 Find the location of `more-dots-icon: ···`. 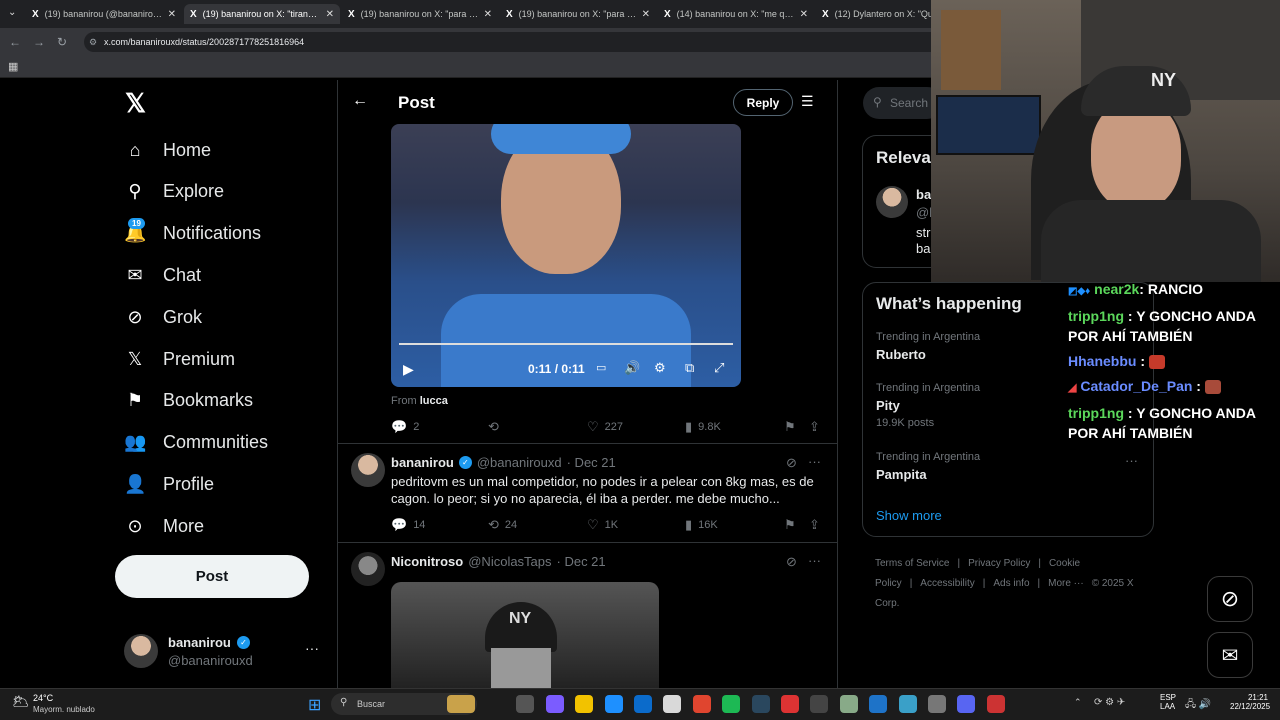

more-dots-icon: ··· is located at coordinates (1131, 460).